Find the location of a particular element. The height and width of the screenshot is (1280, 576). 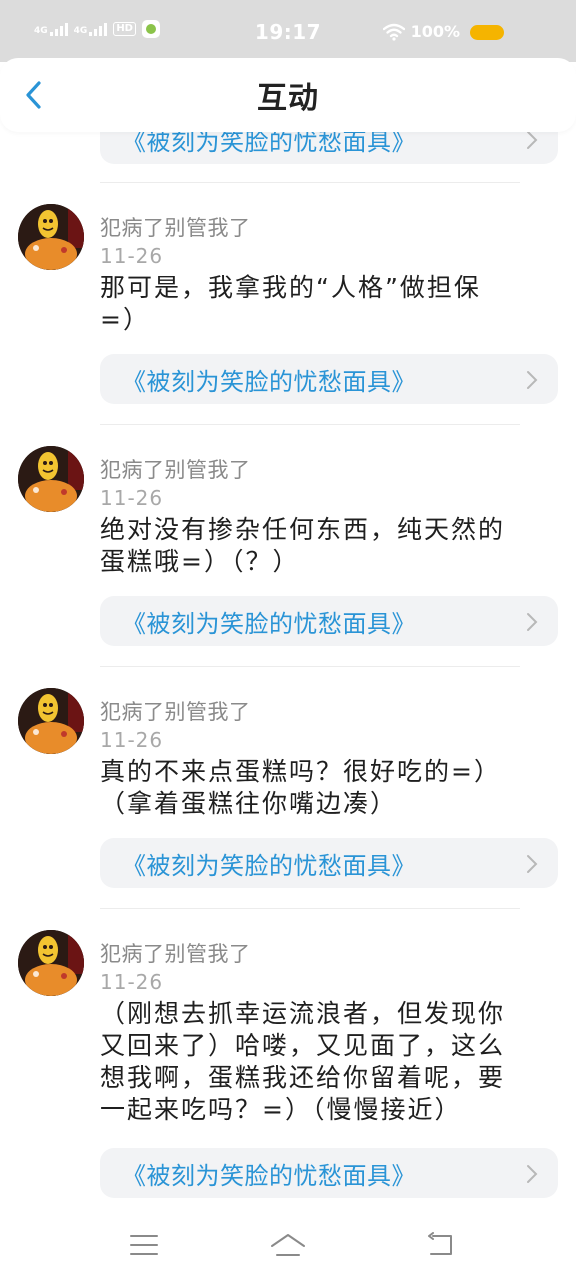

menu-icon is located at coordinates (144, 1245).